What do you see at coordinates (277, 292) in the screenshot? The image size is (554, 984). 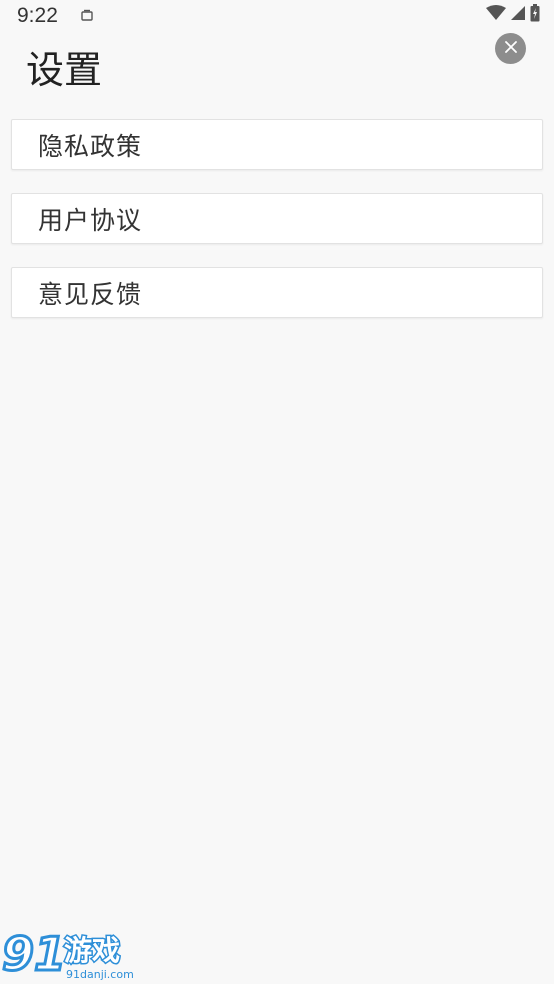 I see `menu-item-feedback: 意见反馈` at bounding box center [277, 292].